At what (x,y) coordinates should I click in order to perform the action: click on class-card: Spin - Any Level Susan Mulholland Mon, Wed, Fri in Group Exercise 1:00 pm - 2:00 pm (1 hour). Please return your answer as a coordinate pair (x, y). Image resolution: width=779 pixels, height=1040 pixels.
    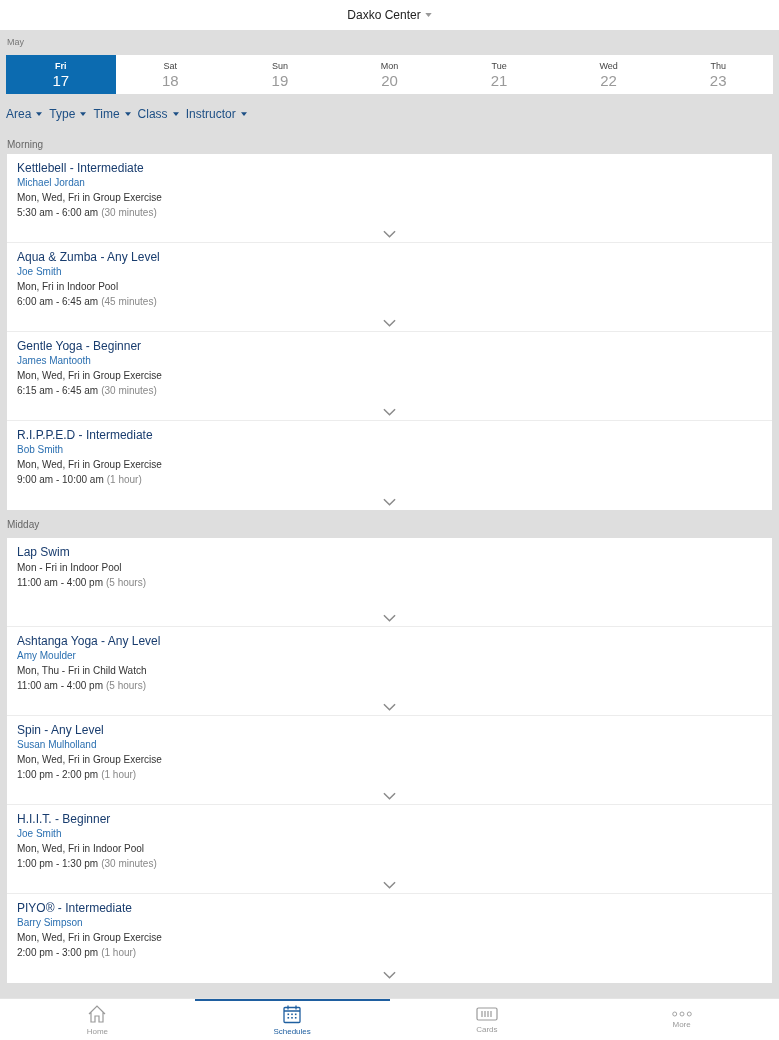
    Looking at the image, I should click on (389, 760).